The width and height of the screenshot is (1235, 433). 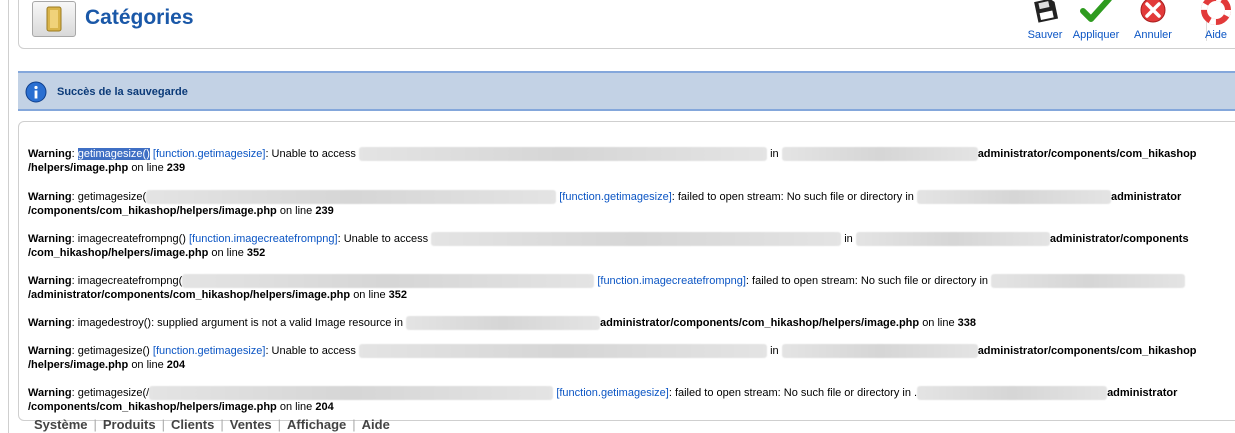 I want to click on line-number: 338, so click(x=967, y=323).